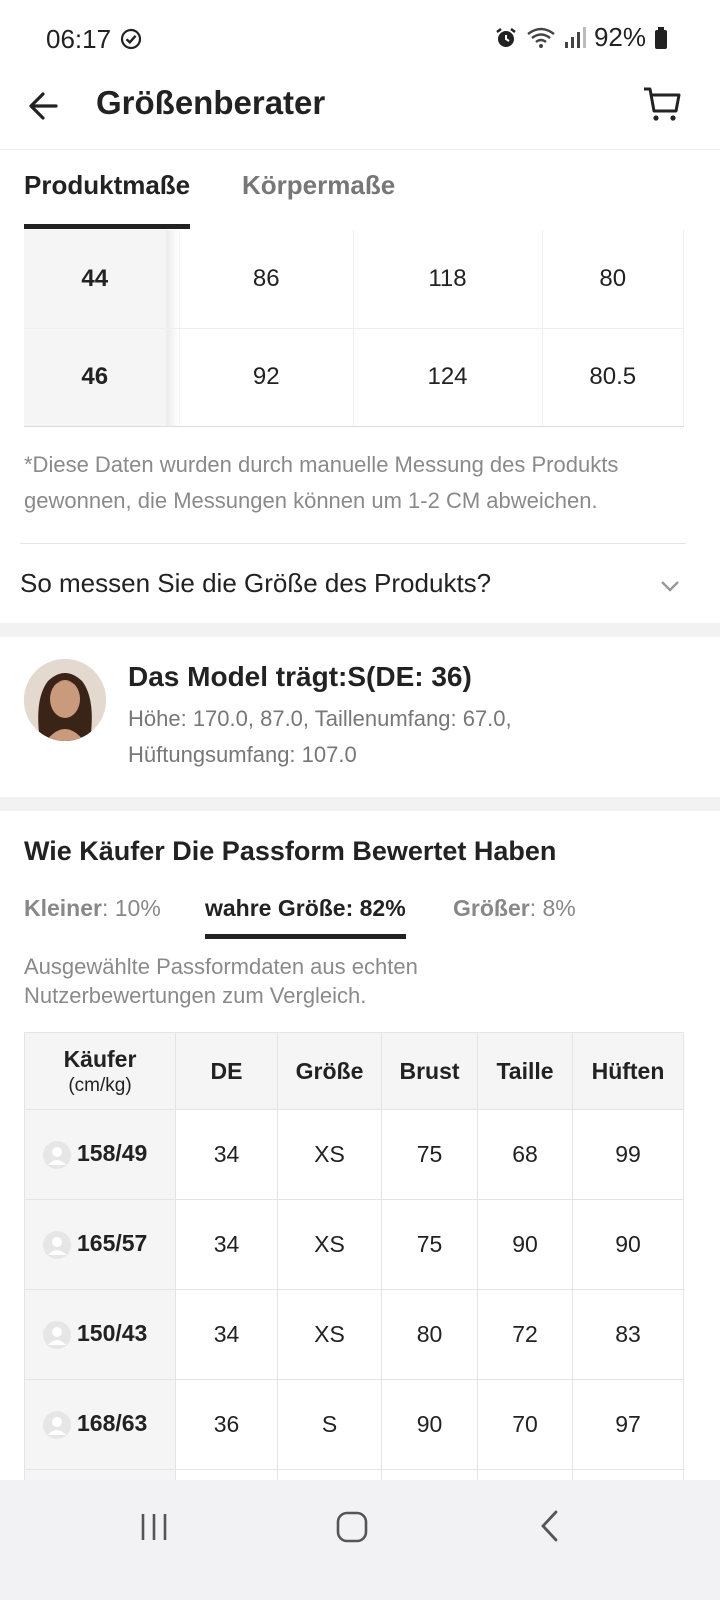 This screenshot has width=720, height=1600. What do you see at coordinates (670, 586) in the screenshot?
I see `chevron-down-icon` at bounding box center [670, 586].